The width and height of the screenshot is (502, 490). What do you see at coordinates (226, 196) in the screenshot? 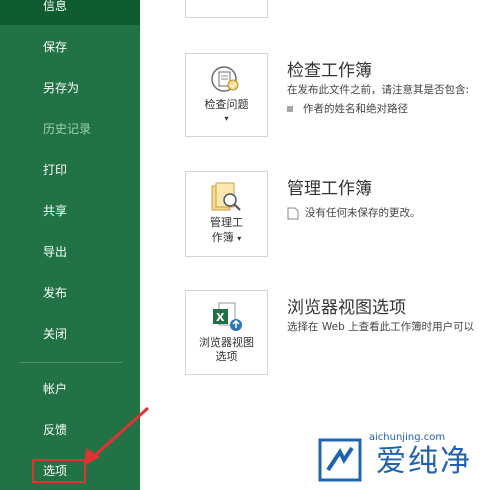
I see `manage-workbook-icon` at bounding box center [226, 196].